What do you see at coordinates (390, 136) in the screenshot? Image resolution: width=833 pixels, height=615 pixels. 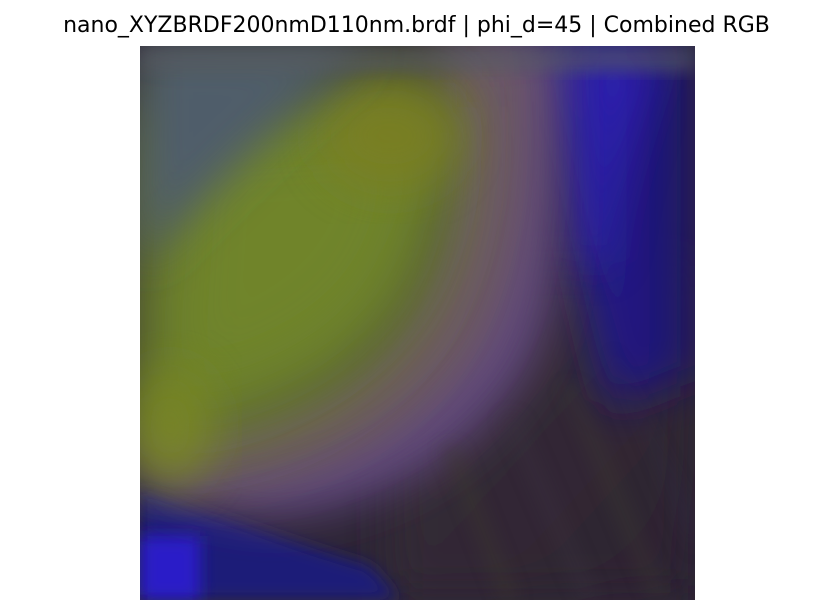 I see `yellow-highlight-top` at bounding box center [390, 136].